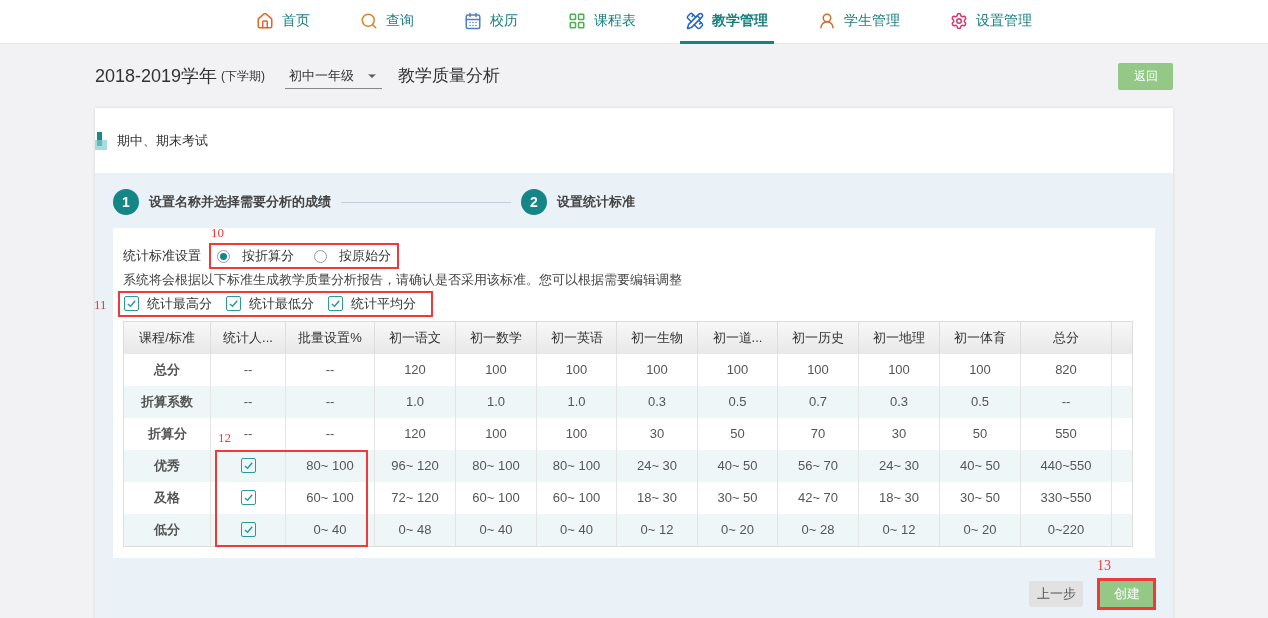 This screenshot has height=618, width=1268. What do you see at coordinates (818, 465) in the screenshot?
I see `table-cell: 56~ 70` at bounding box center [818, 465].